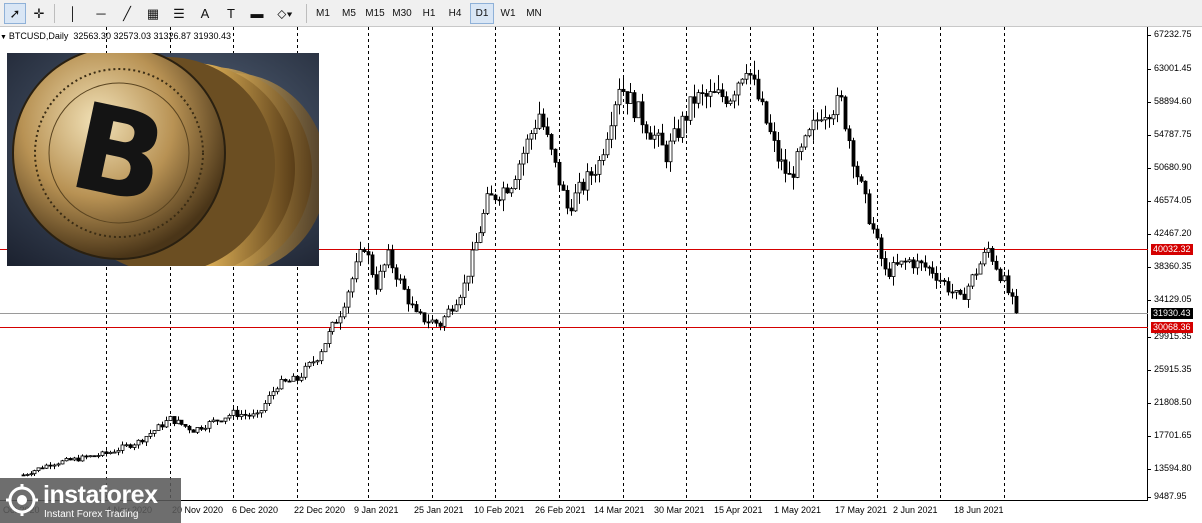 The image size is (1202, 523). I want to click on timeframe-d1-button: D1, so click(482, 13).